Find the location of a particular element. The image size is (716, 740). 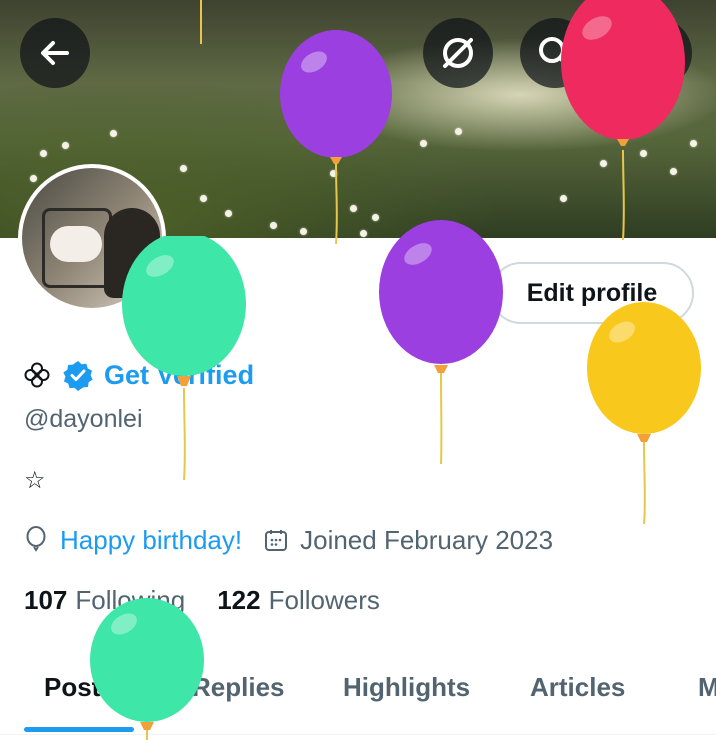

profile-meta-row: Happy birthday! Joined February 2023 is located at coordinates (288, 540).